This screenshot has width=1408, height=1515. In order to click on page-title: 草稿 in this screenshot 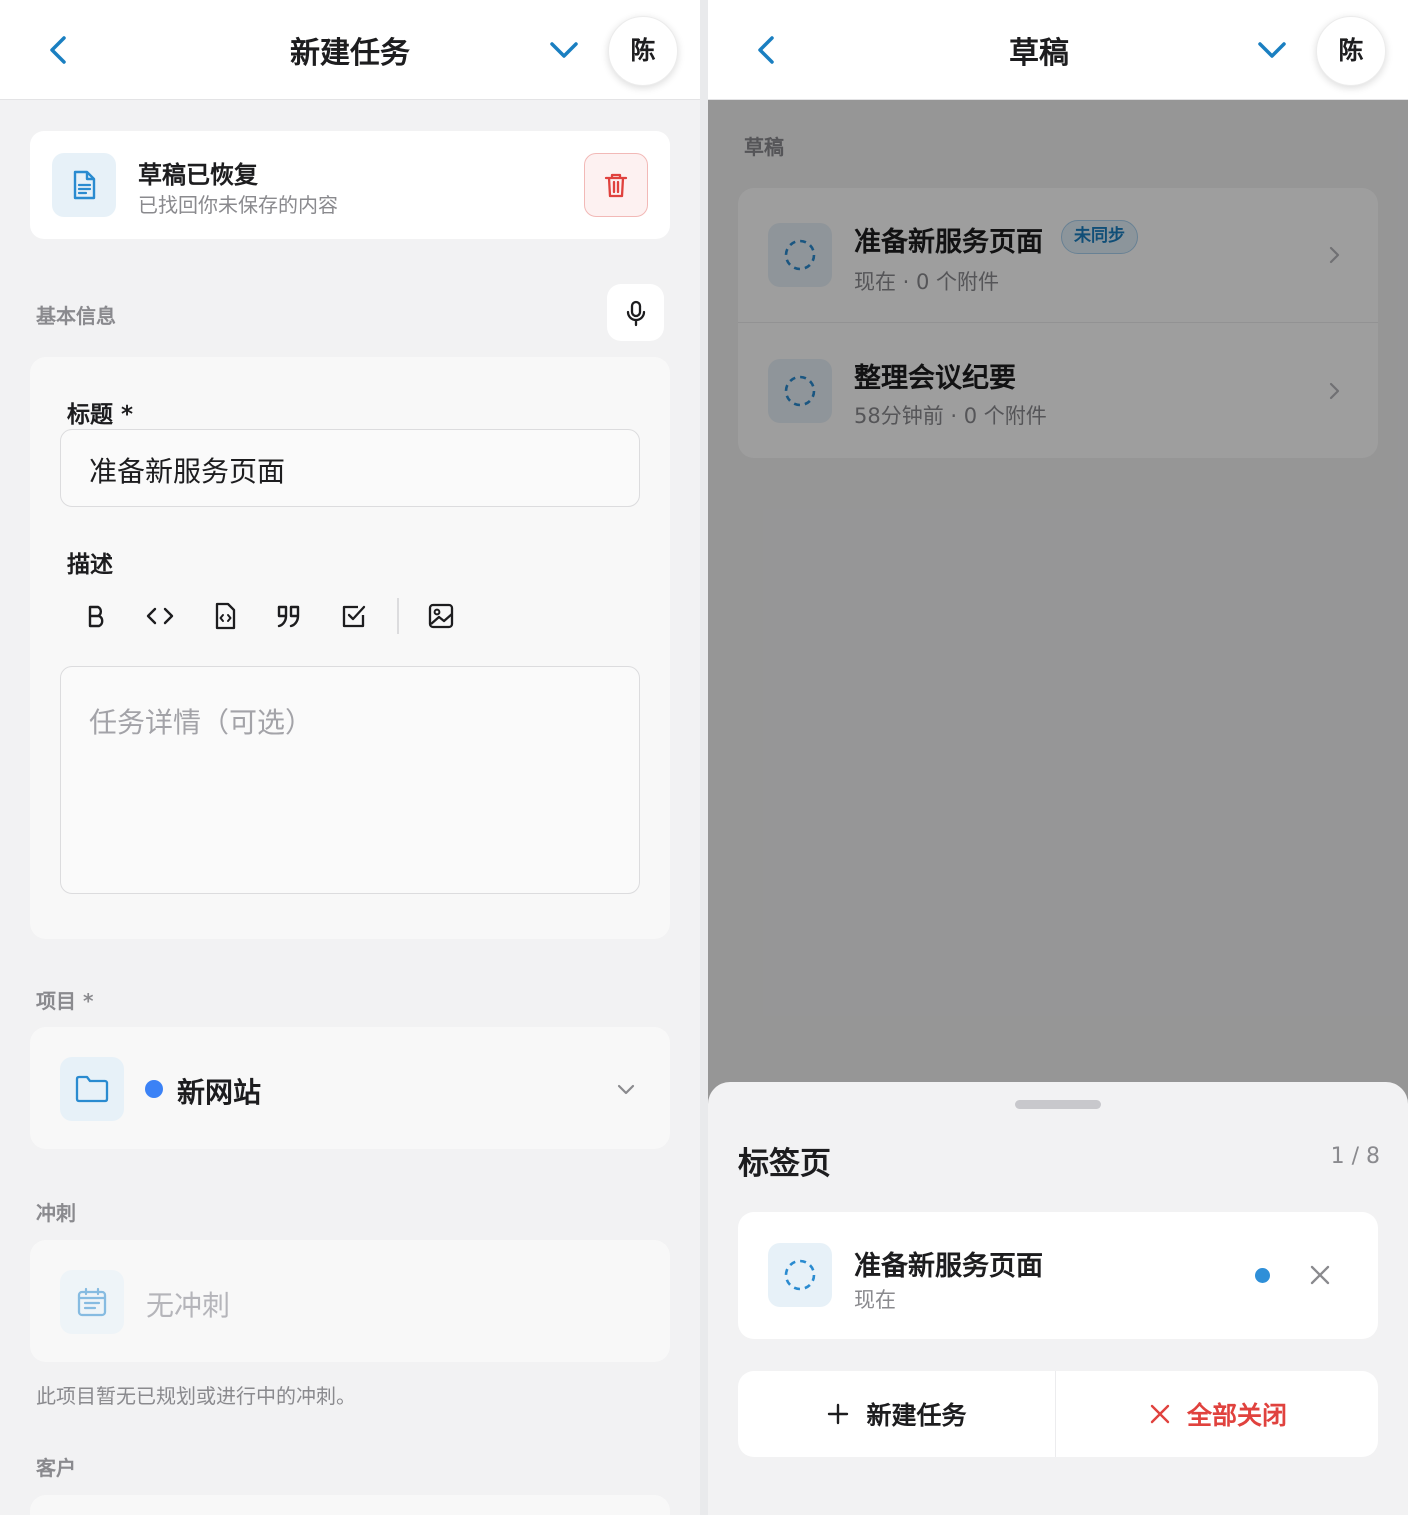, I will do `click(1039, 53)`.